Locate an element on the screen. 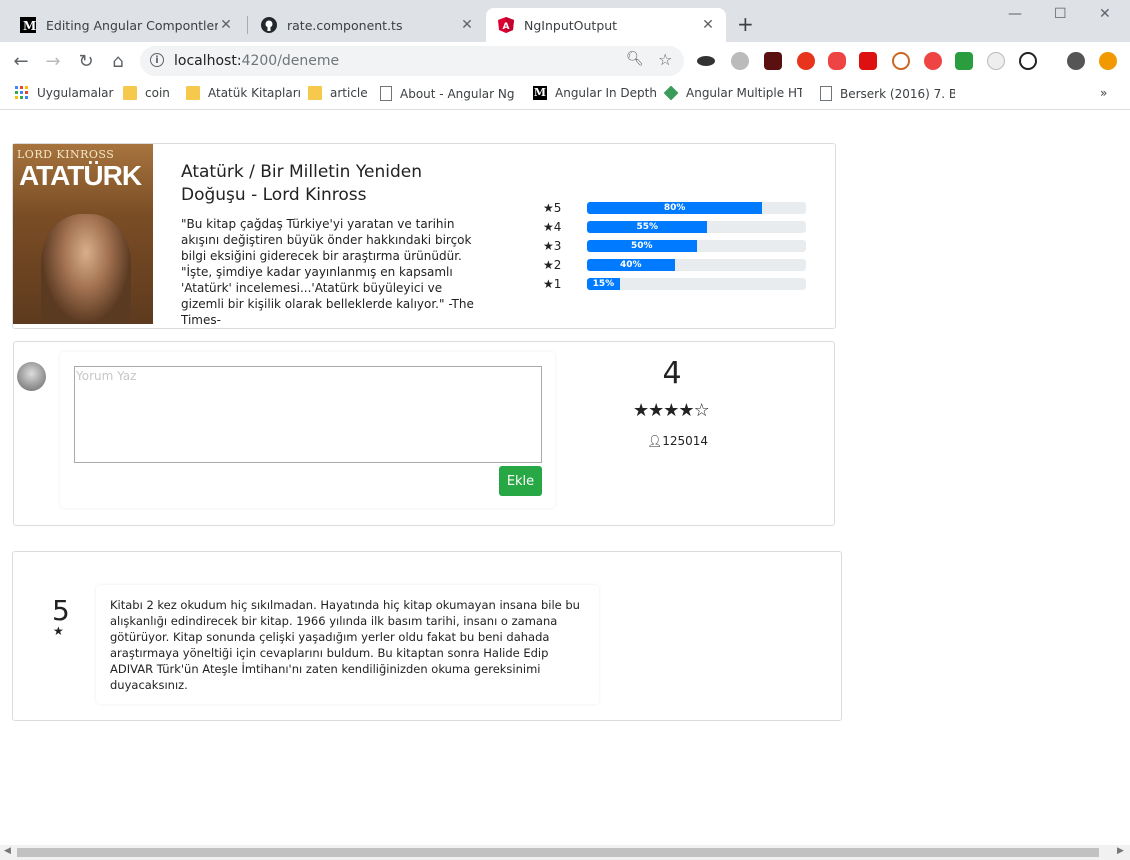  rating-progress-bar: 80% is located at coordinates (675, 208).